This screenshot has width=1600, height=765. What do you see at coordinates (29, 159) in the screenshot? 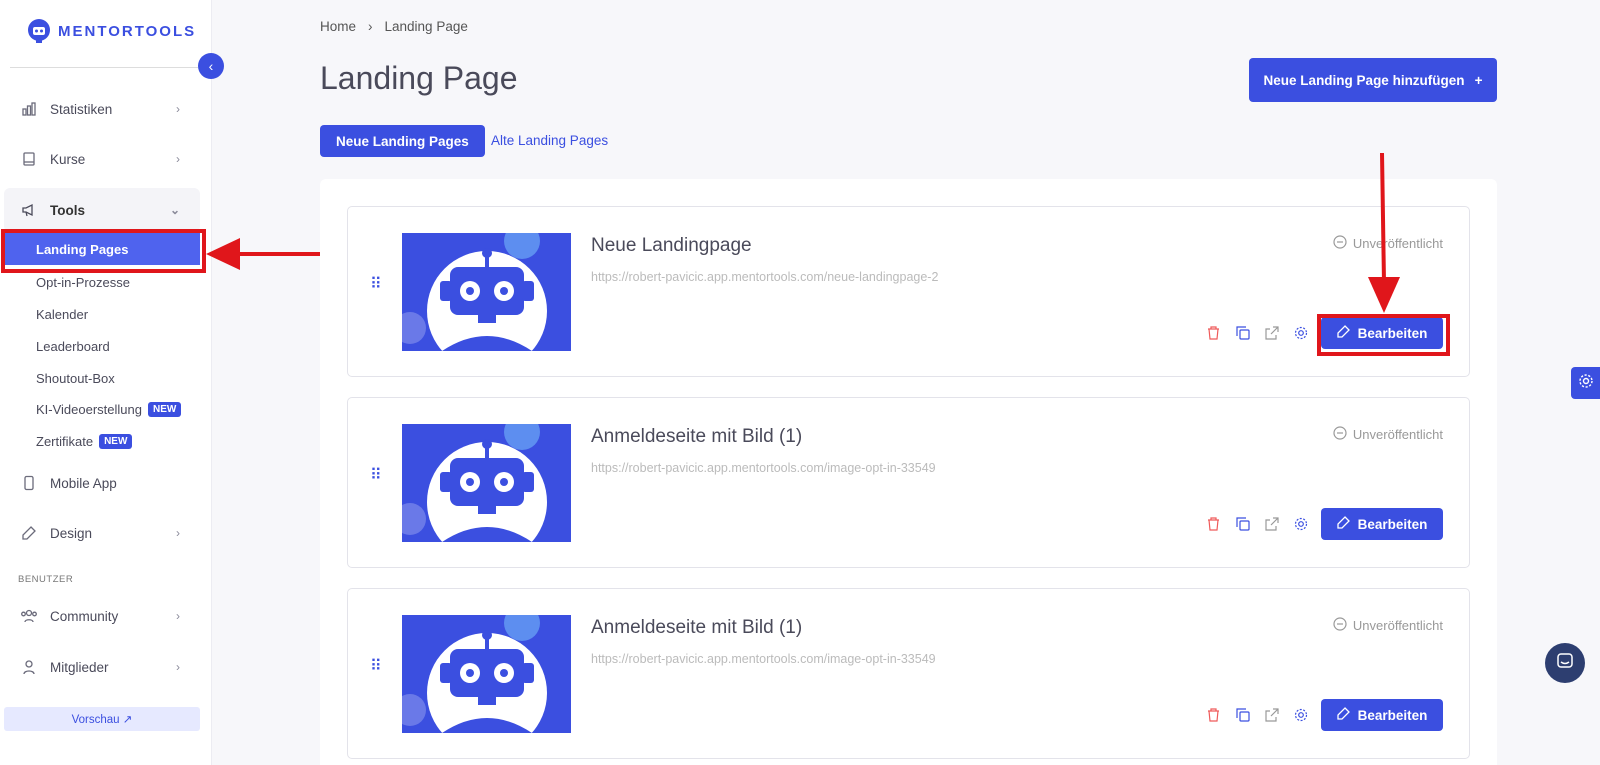
I see `book-icon` at bounding box center [29, 159].